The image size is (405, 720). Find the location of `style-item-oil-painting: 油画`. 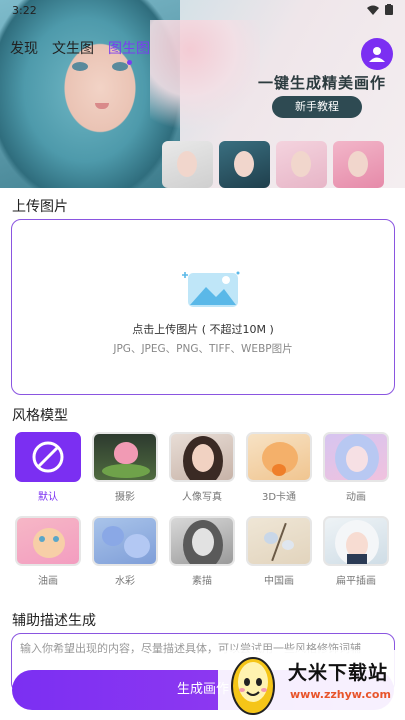

style-item-oil-painting: 油画 is located at coordinates (48, 551).